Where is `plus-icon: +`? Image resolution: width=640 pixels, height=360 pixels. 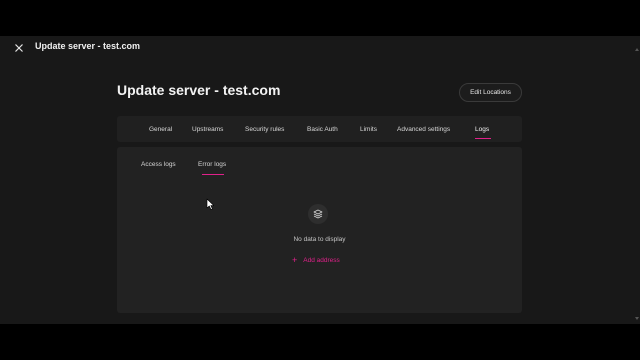
plus-icon: + is located at coordinates (295, 259).